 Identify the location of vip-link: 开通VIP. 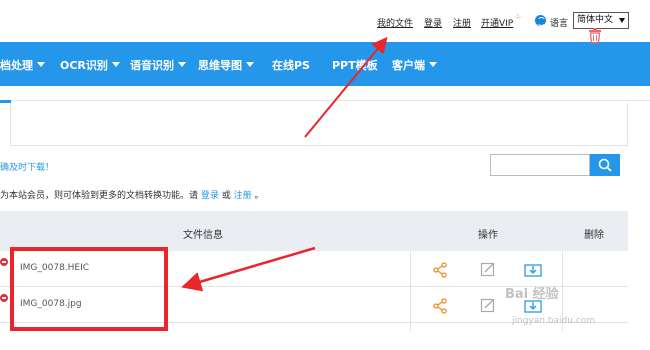
(497, 22).